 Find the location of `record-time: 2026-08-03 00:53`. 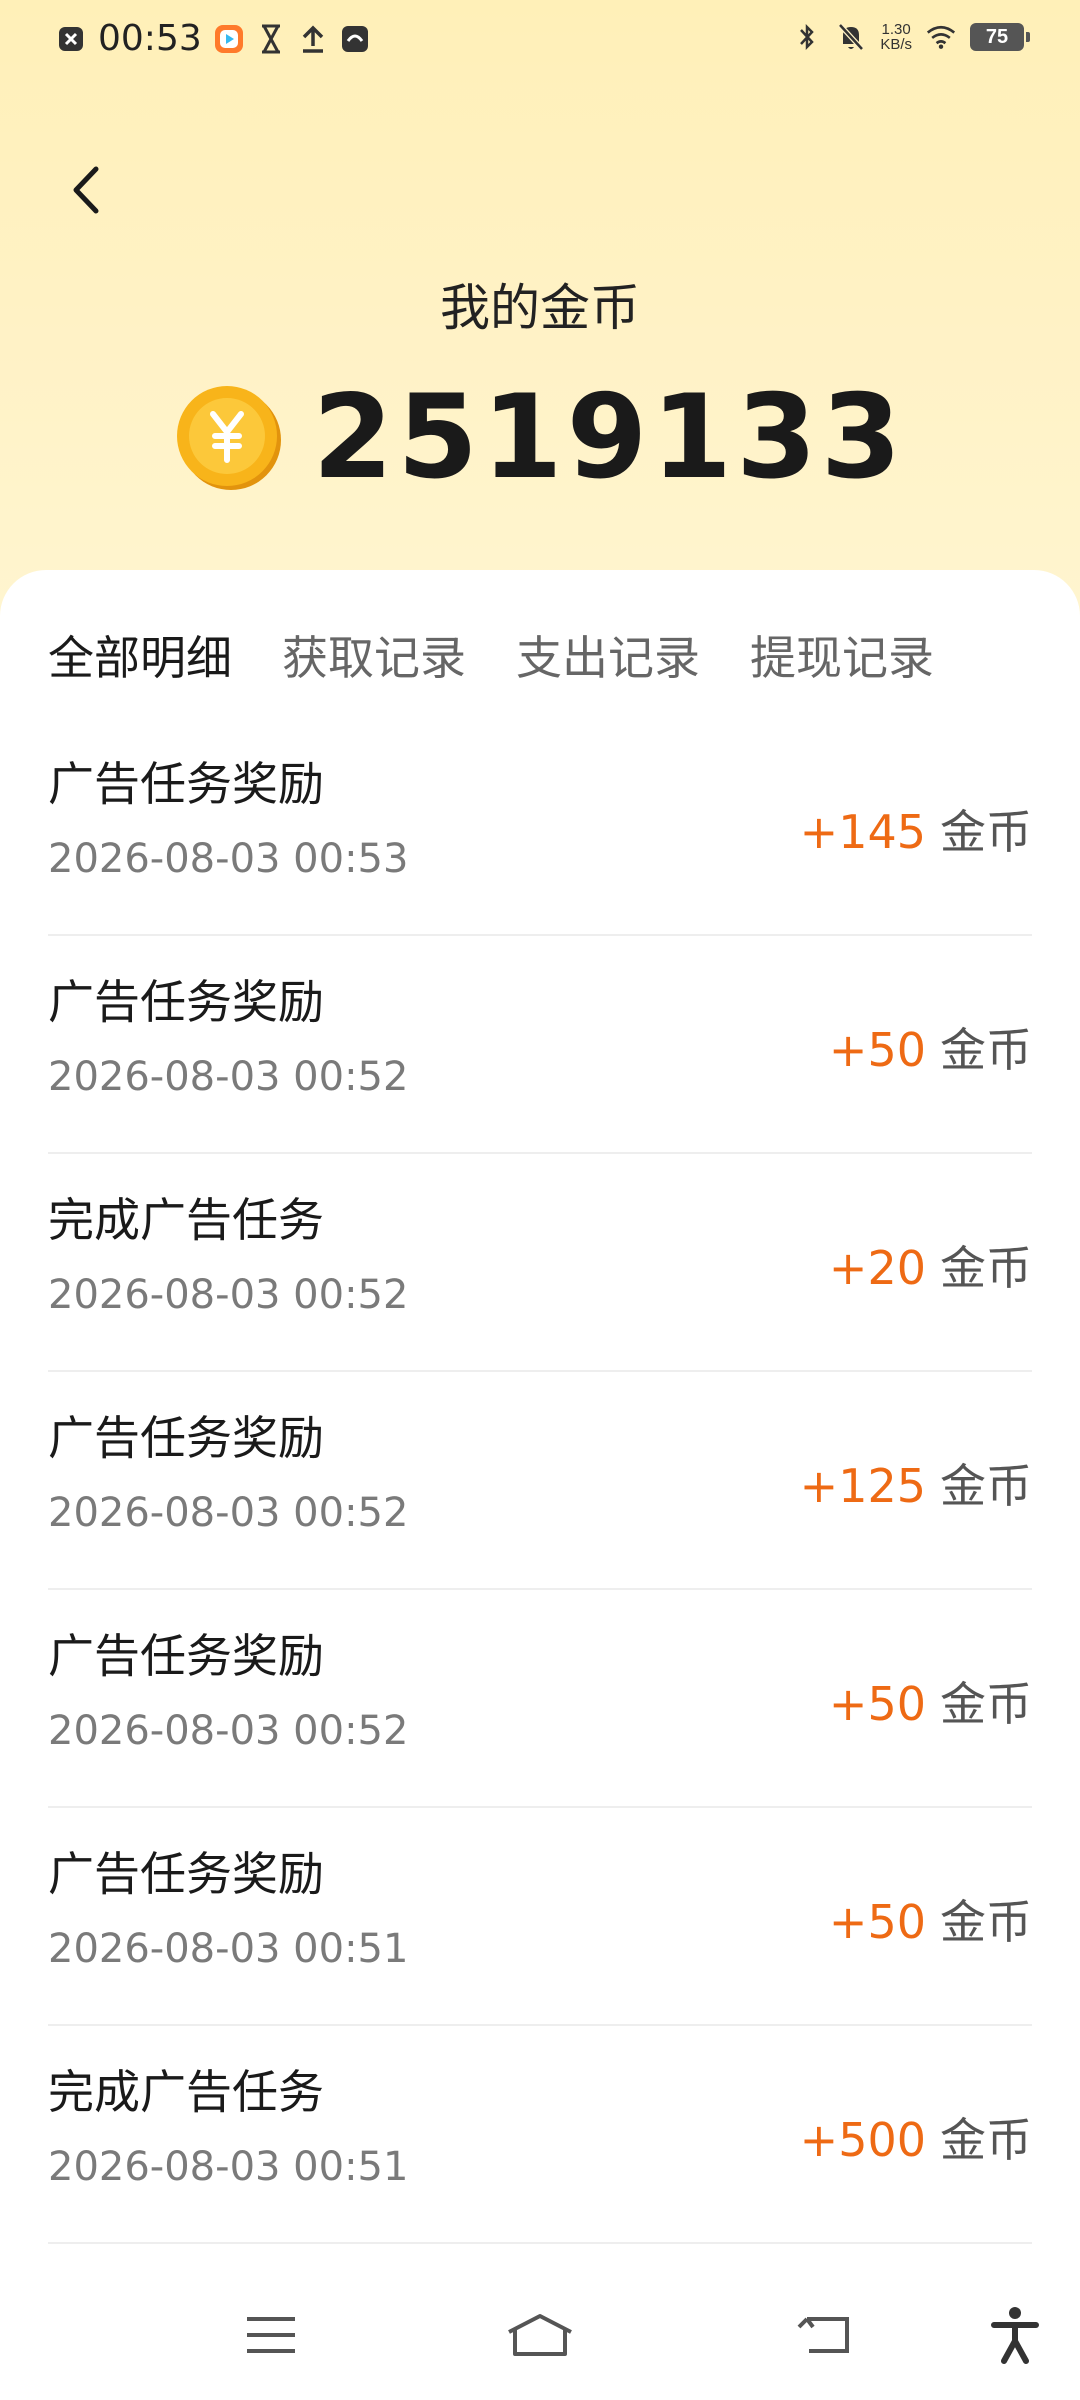

record-time: 2026-08-03 00:53 is located at coordinates (228, 859).